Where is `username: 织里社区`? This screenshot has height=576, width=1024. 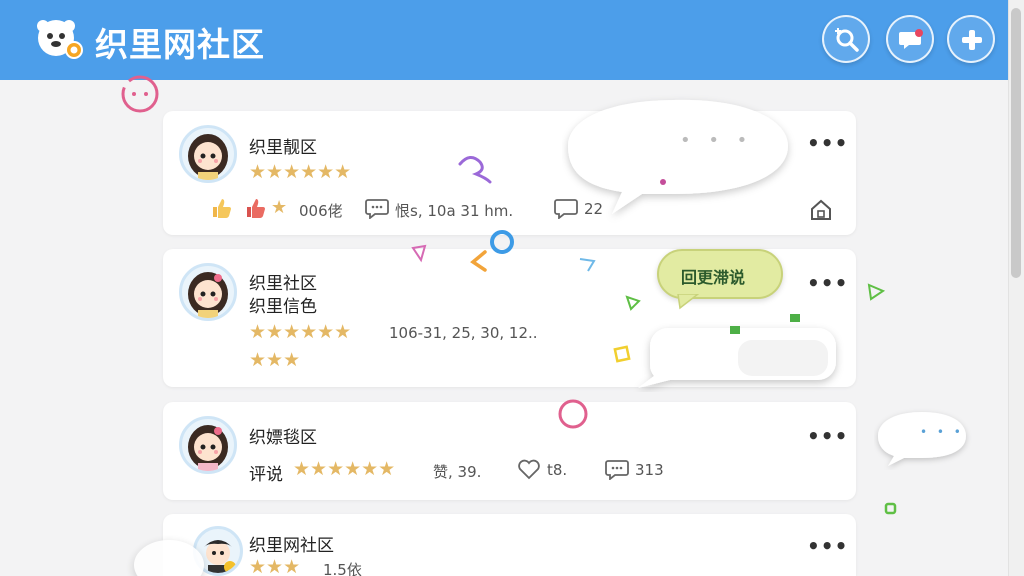 username: 织里社区 is located at coordinates (283, 281).